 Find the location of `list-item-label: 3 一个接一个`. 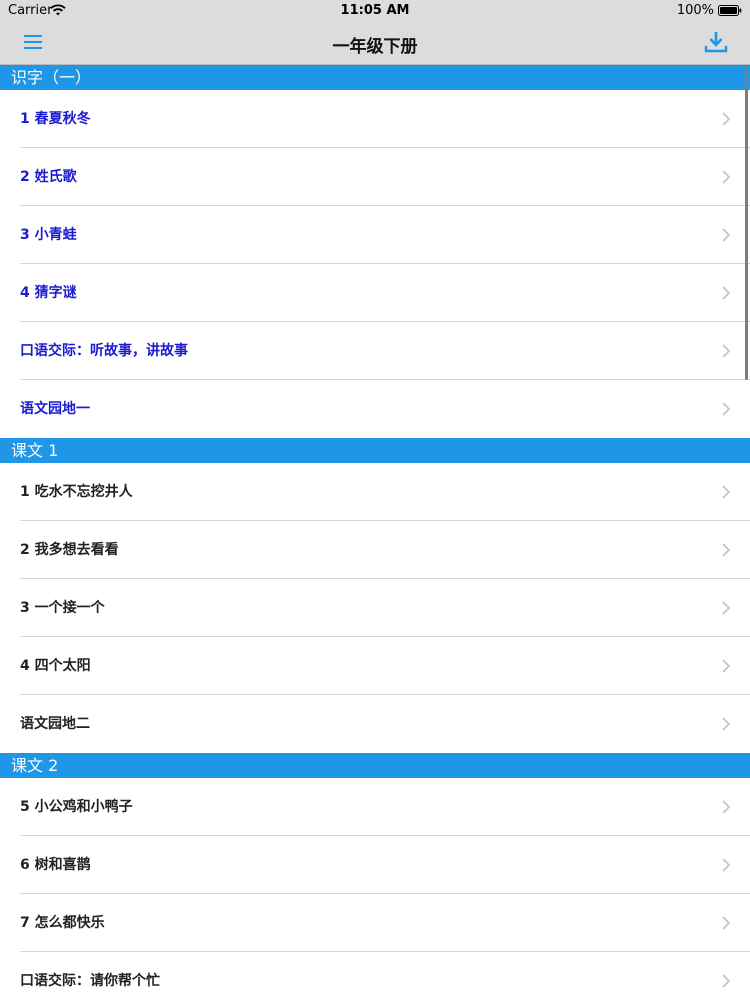

list-item-label: 3 一个接一个 is located at coordinates (62, 608).